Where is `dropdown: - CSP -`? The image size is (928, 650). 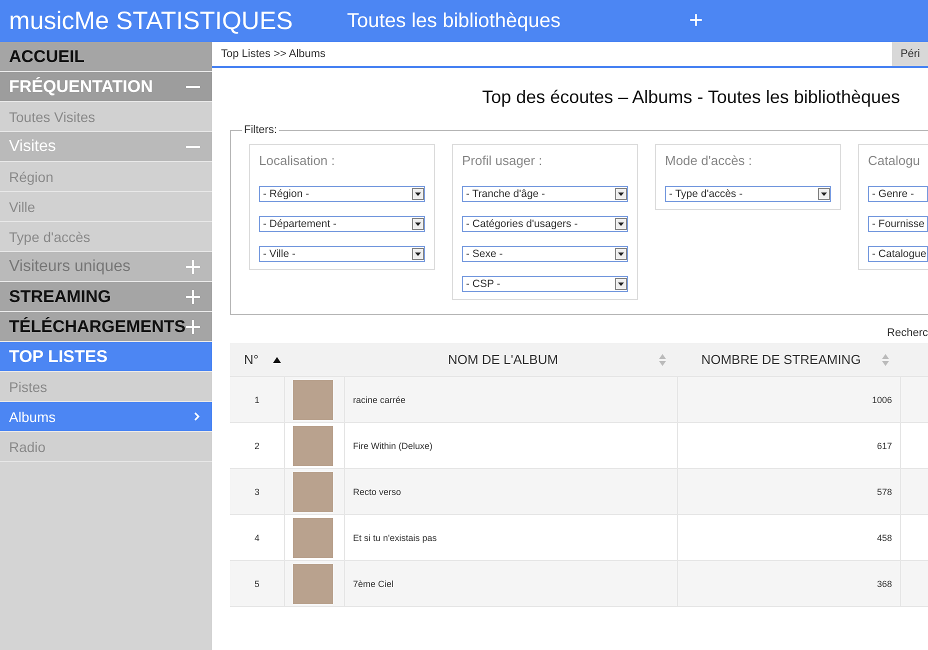
dropdown: - CSP - is located at coordinates (545, 284).